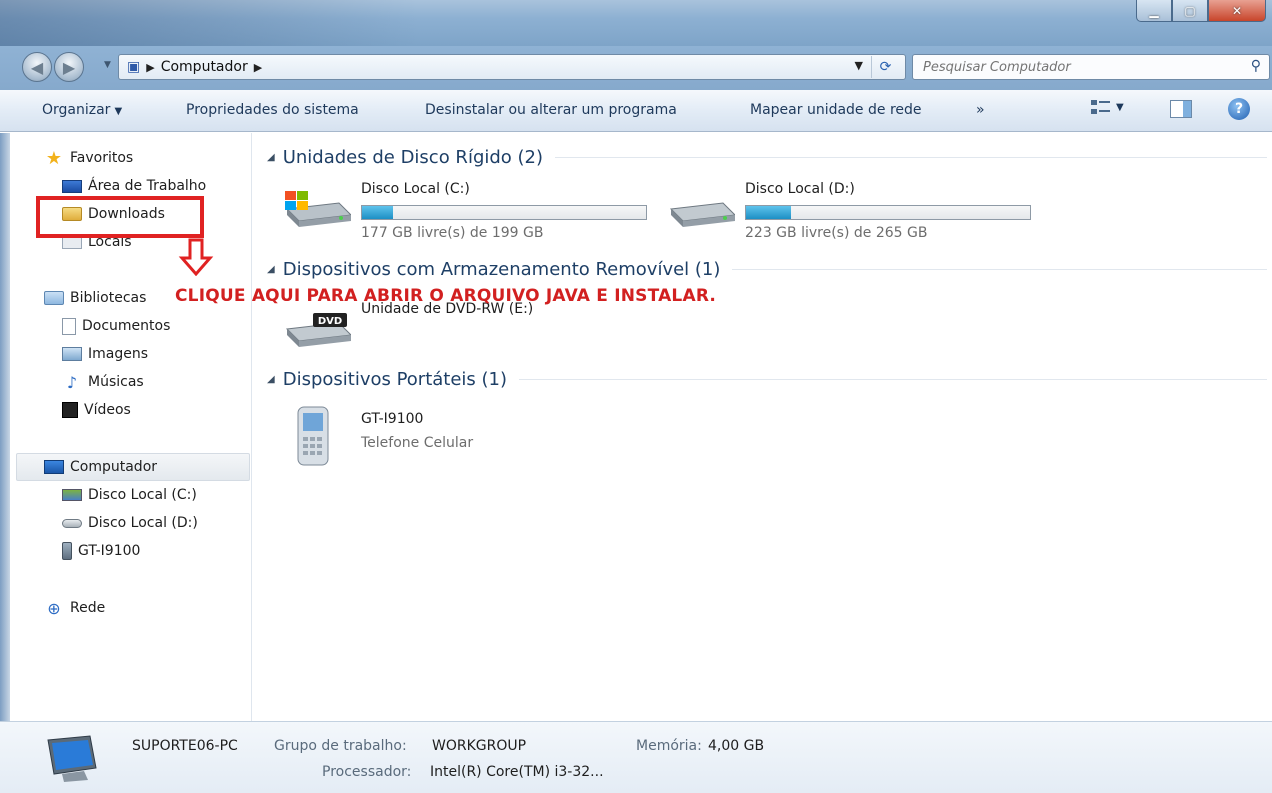 This screenshot has height=793, width=1272. What do you see at coordinates (1154, 11) in the screenshot?
I see `minimize-button: ▁` at bounding box center [1154, 11].